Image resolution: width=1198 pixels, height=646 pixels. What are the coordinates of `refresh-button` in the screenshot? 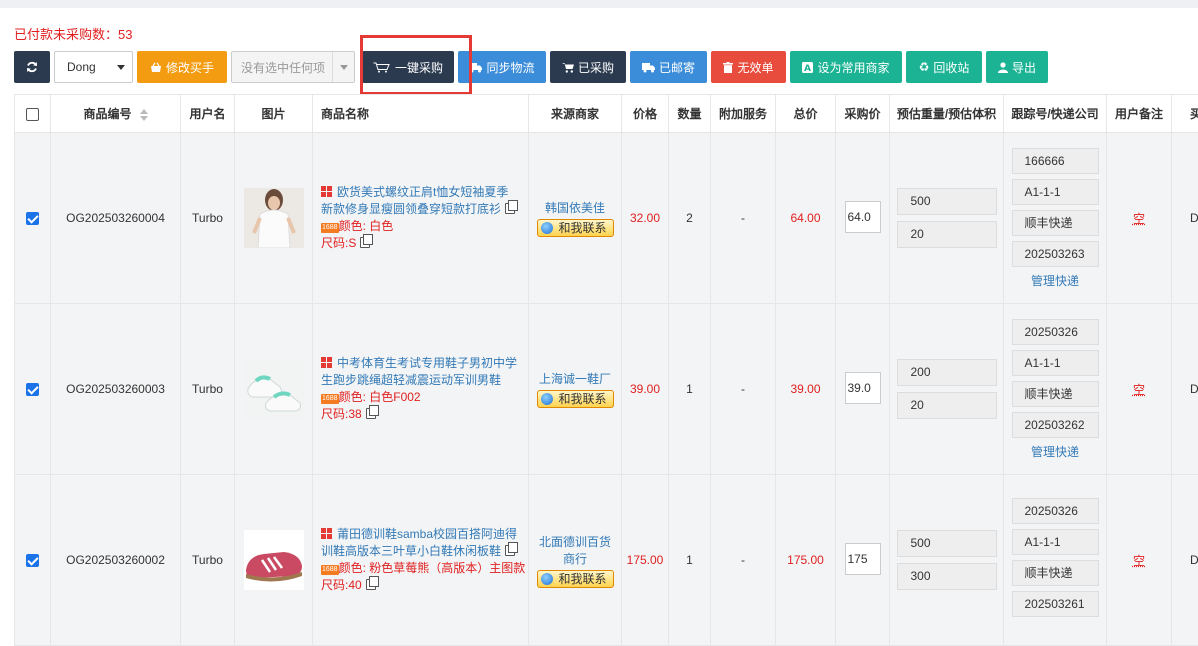 It's located at (32, 67).